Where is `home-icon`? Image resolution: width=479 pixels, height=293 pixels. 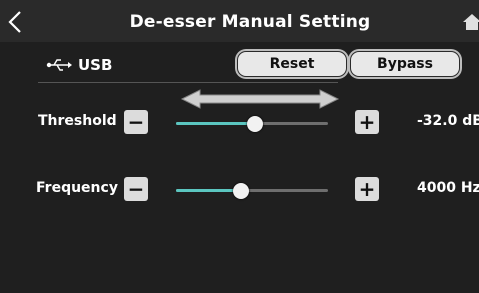
home-icon is located at coordinates (470, 22).